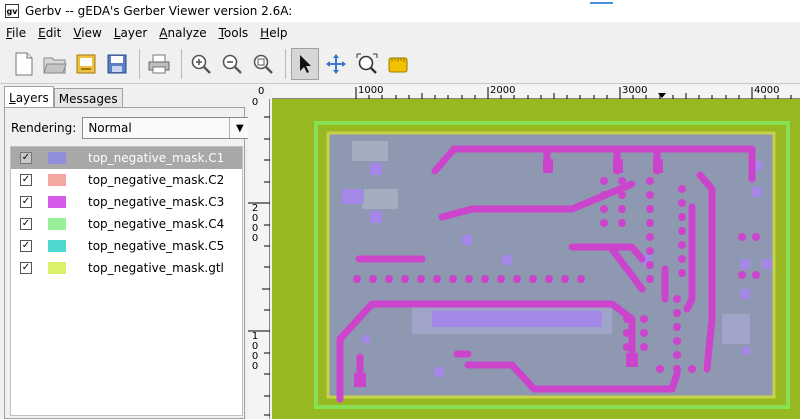 Image resolution: width=800 pixels, height=419 pixels. I want to click on layer-name: top_negative_mask.gtl, so click(156, 268).